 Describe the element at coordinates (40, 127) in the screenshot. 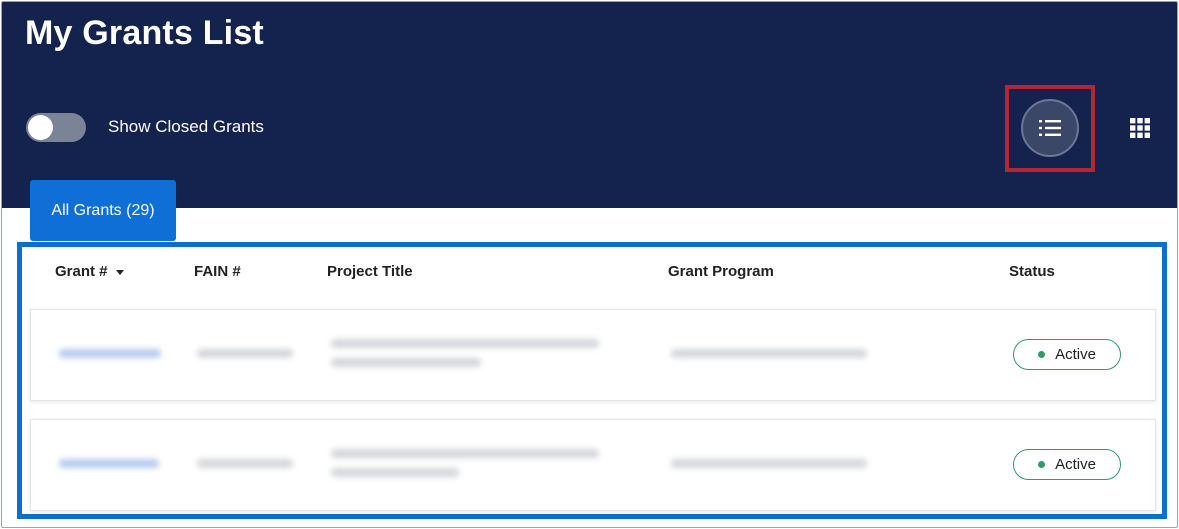

I see `toggle-knob` at that location.